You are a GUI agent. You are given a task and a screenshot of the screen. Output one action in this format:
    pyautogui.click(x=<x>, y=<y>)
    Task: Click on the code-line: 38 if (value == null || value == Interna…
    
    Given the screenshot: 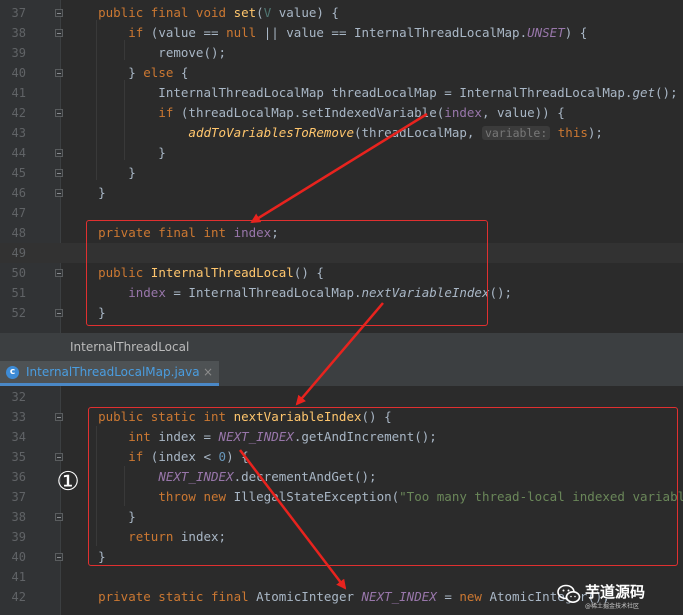 What is the action you would take?
    pyautogui.click(x=299, y=32)
    